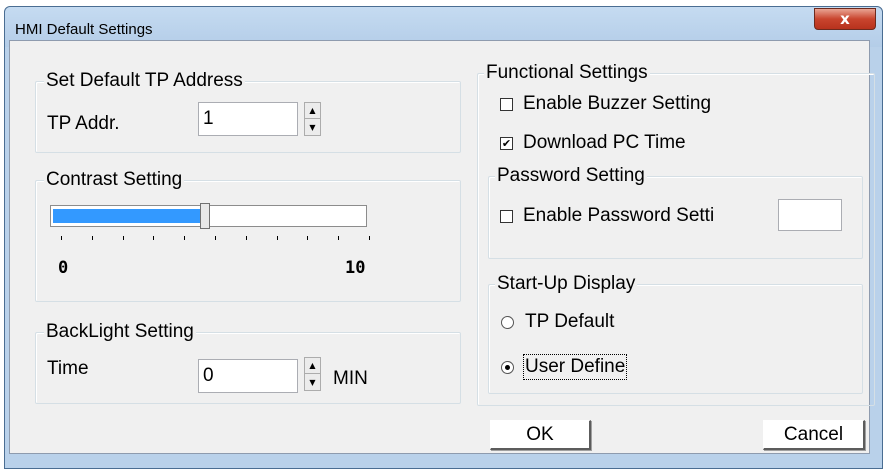  I want to click on tp-address-legend: Set Default TP Address, so click(144, 80).